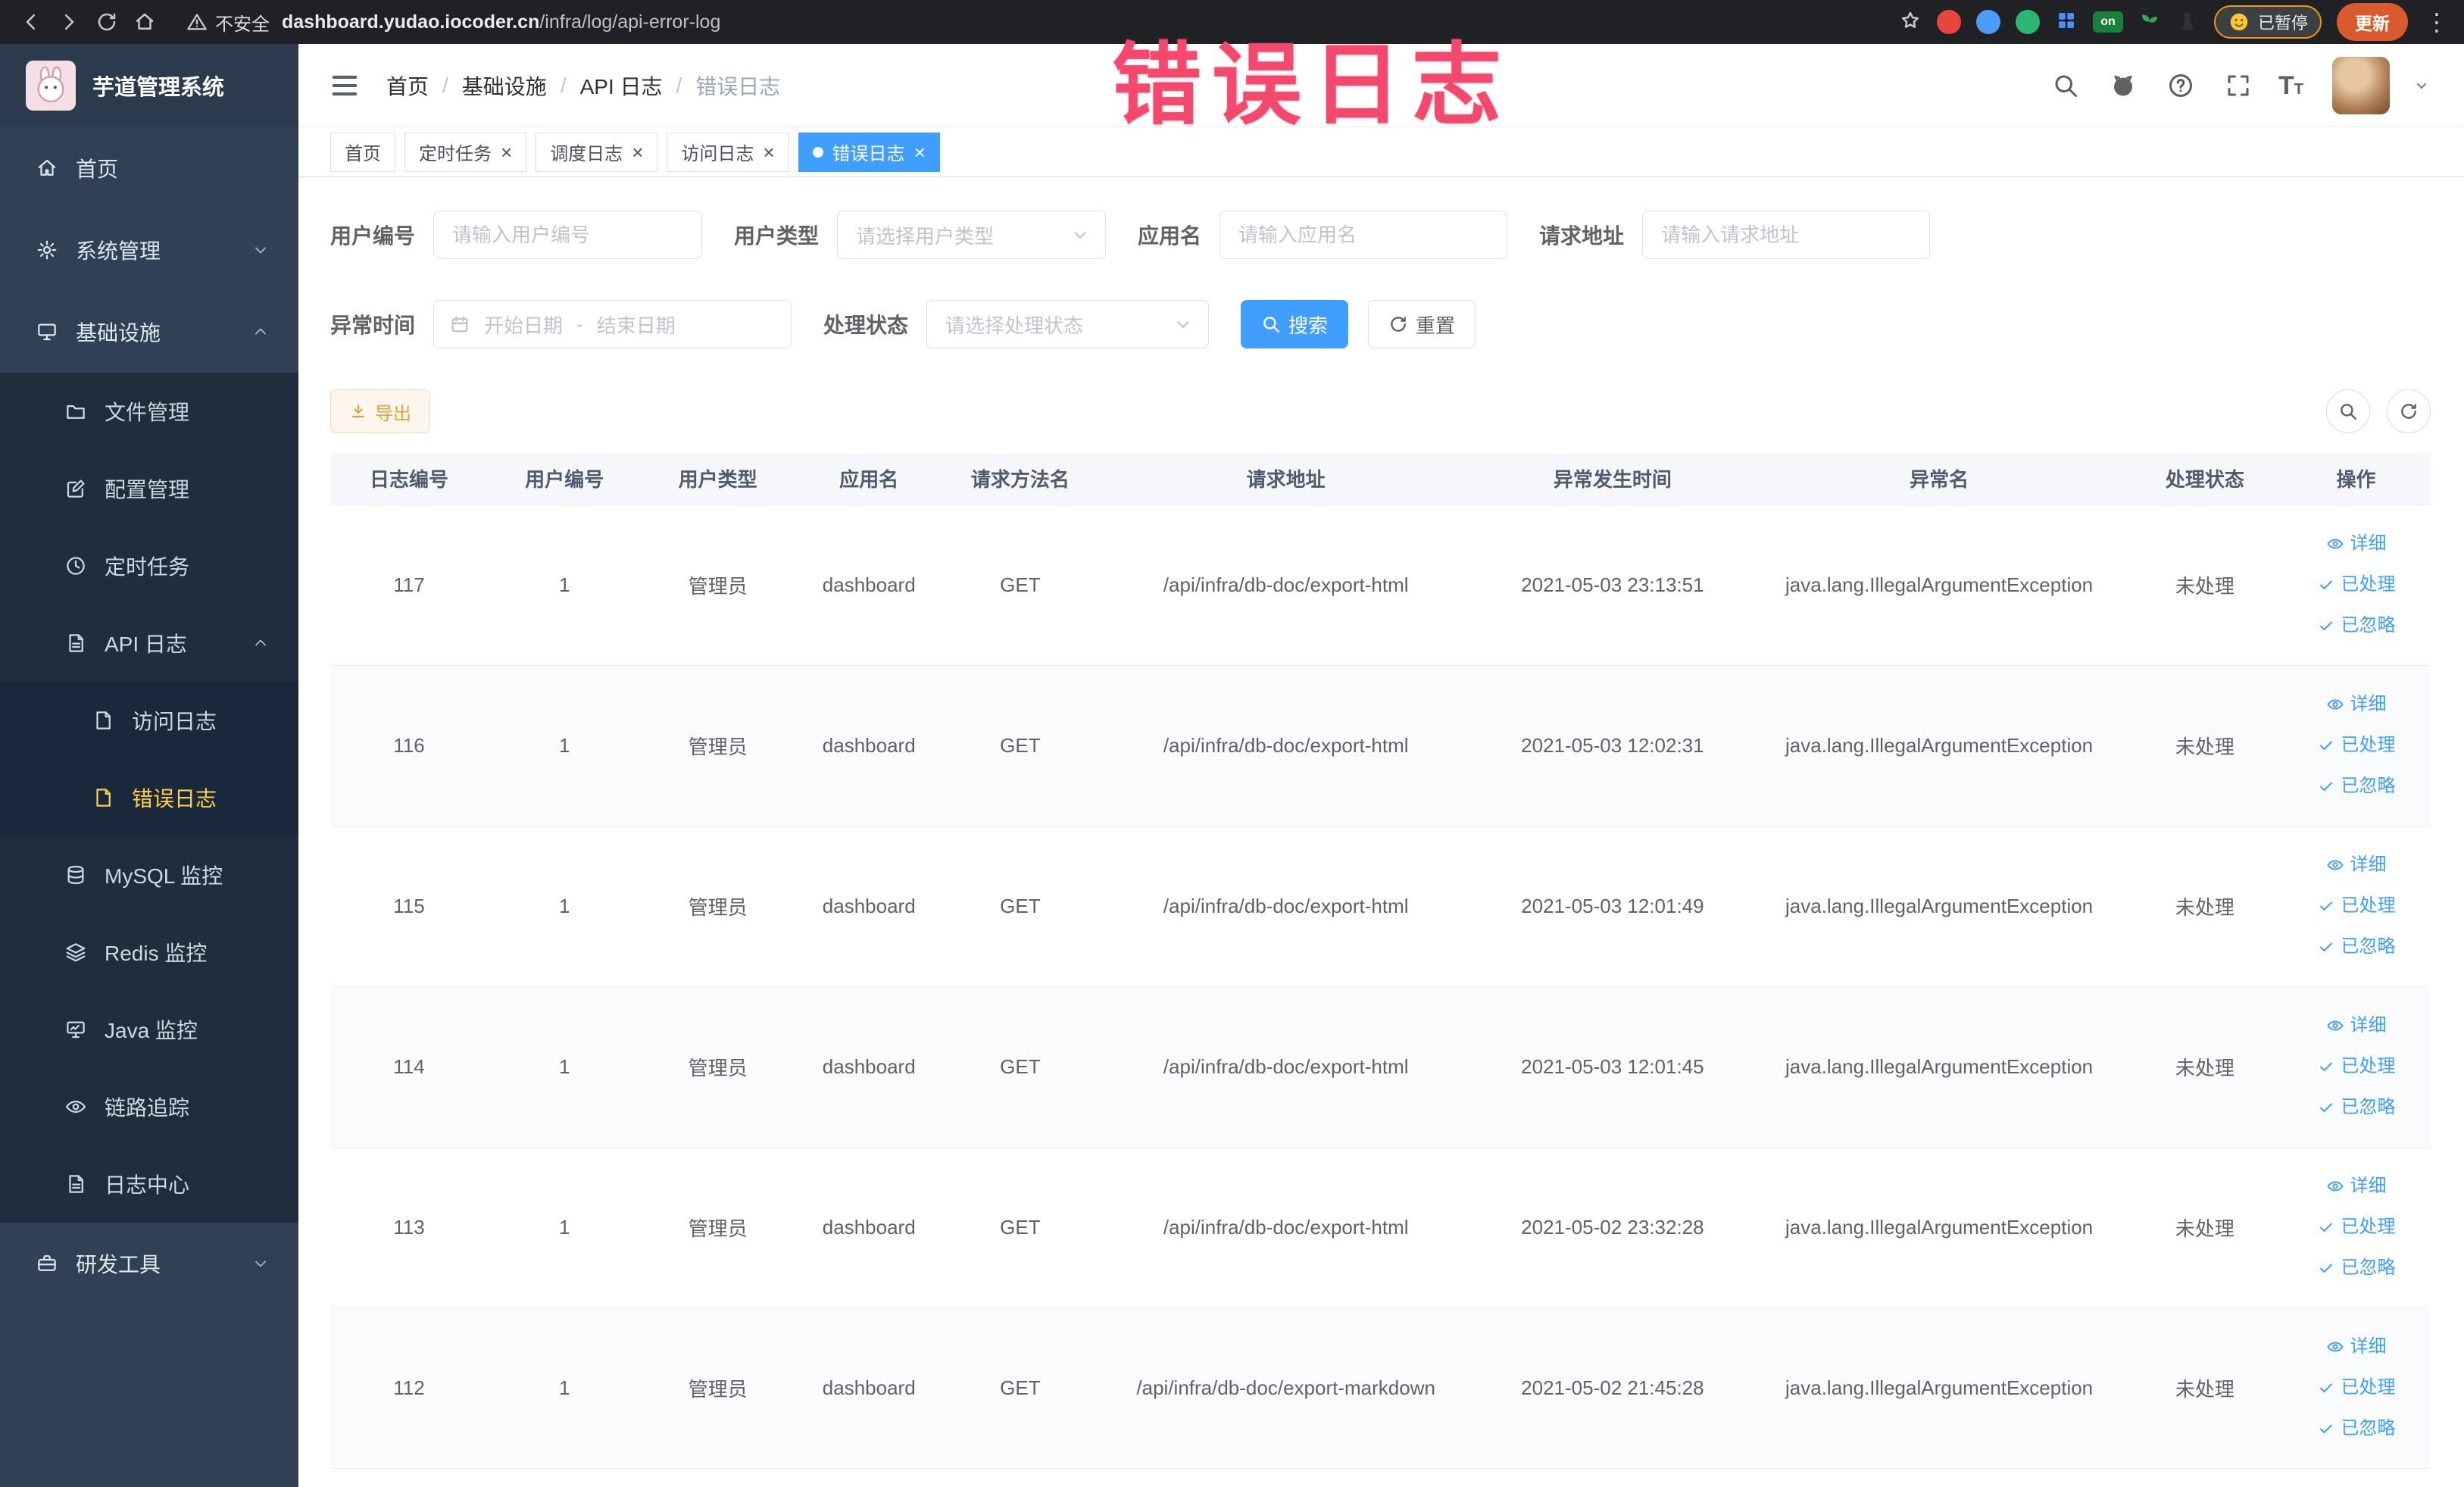 This screenshot has width=2464, height=1487. I want to click on tab-home: 首页, so click(362, 152).